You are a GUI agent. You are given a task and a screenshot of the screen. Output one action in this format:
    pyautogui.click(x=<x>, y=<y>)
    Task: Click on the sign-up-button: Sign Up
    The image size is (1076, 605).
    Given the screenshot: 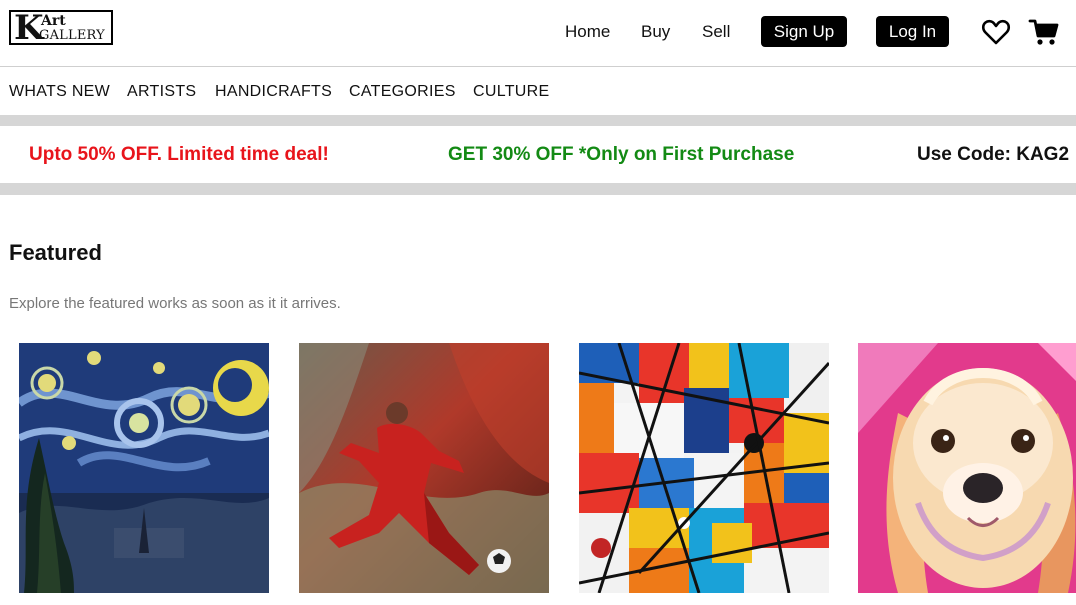 What is the action you would take?
    pyautogui.click(x=804, y=31)
    